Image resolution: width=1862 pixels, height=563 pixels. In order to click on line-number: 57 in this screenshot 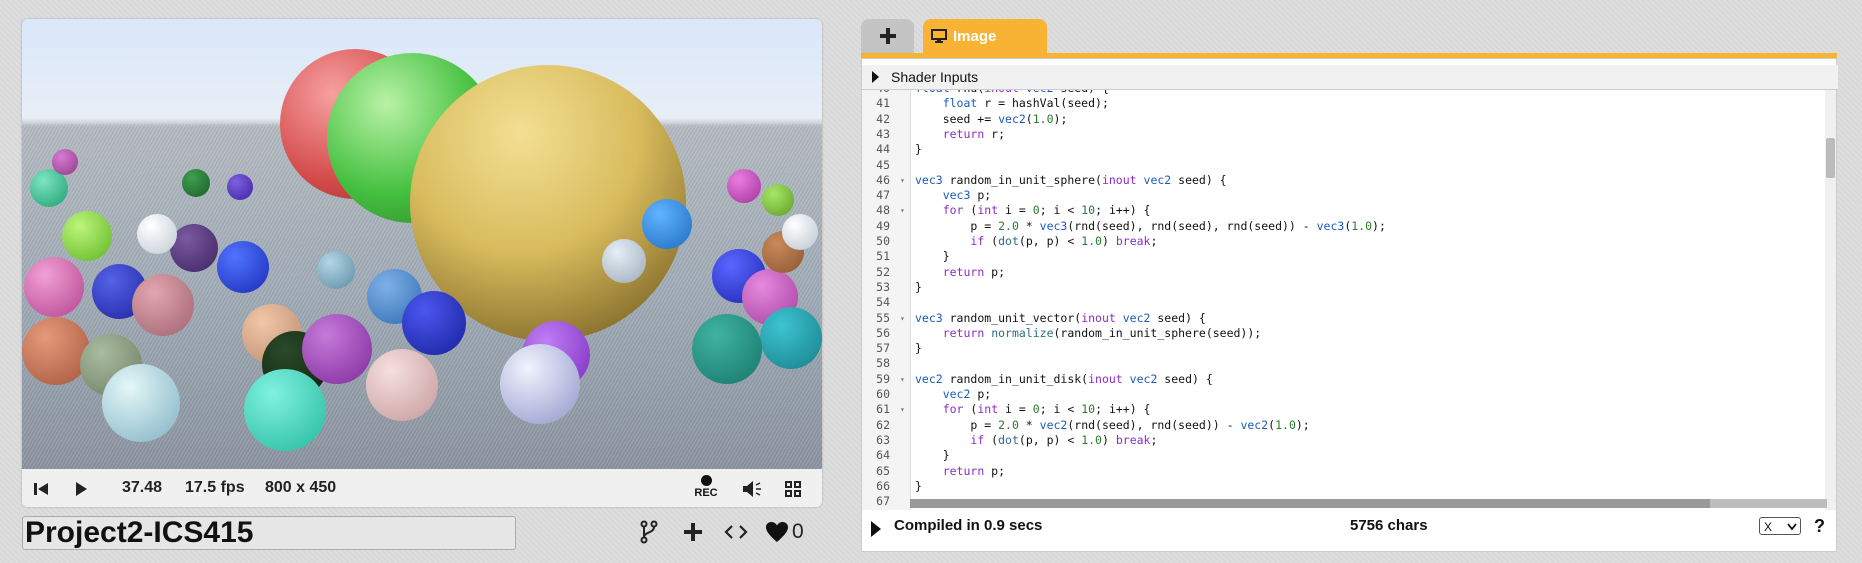, I will do `click(883, 348)`.